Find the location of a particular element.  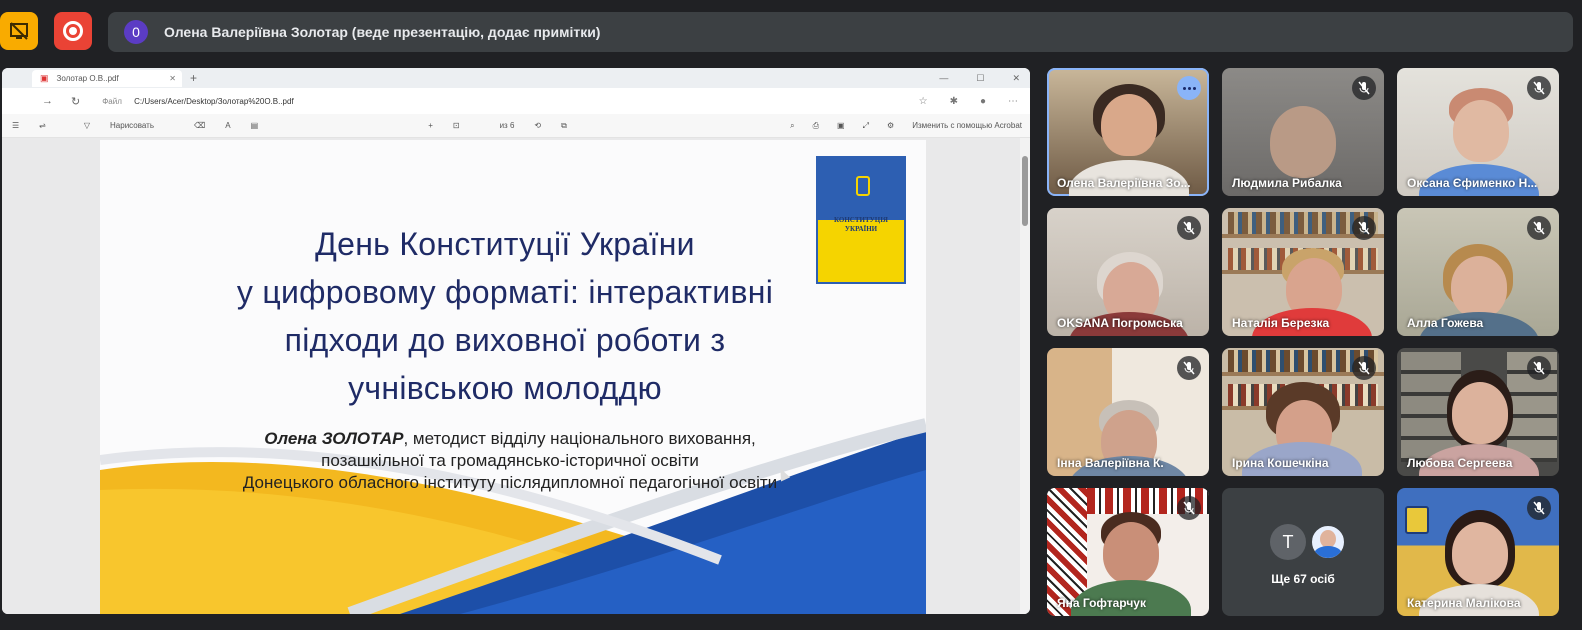

browser-tab-bar: ▣ Золотар О.В..pdf ✕ + — ☐ ✕ is located at coordinates (516, 78).